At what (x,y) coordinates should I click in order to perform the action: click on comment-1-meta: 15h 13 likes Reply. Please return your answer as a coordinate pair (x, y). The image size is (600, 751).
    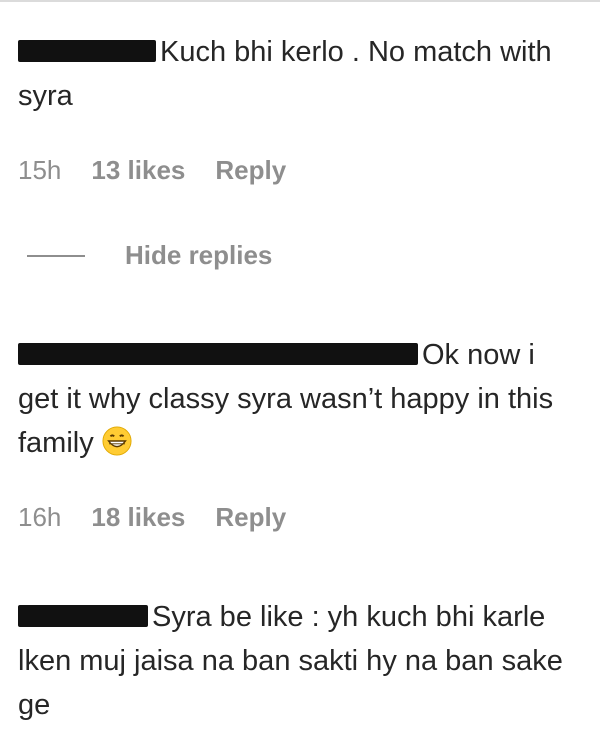
    Looking at the image, I should click on (152, 170).